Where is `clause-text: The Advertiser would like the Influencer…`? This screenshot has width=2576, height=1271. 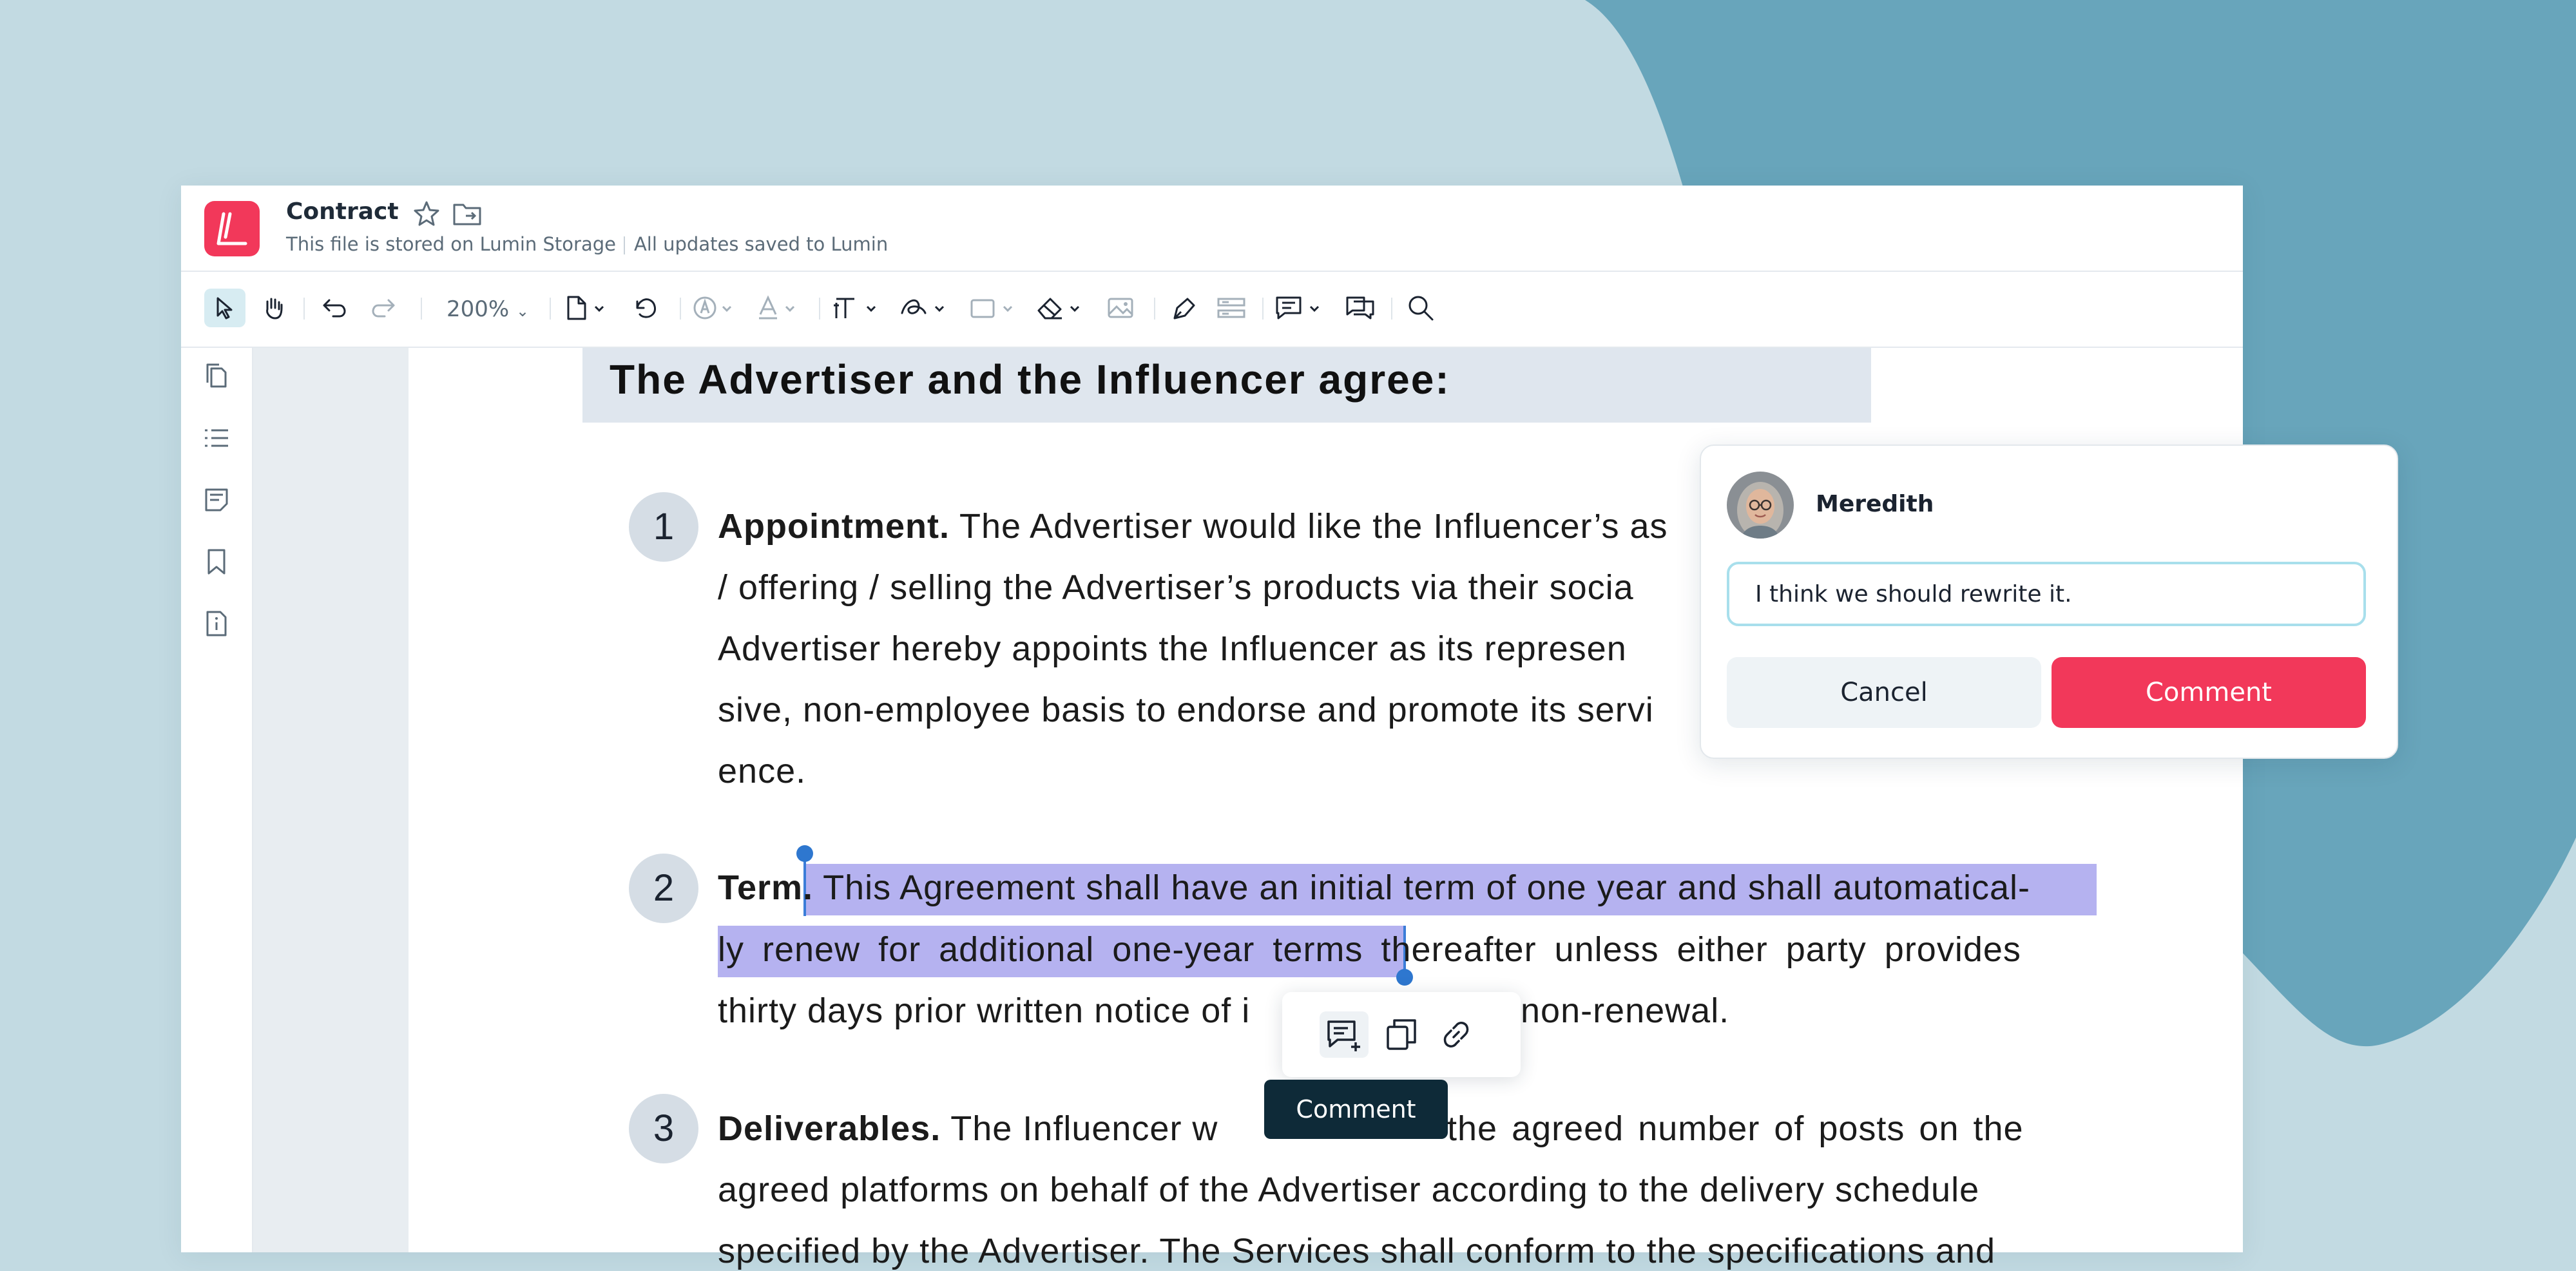 clause-text: The Advertiser would like the Influencer… is located at coordinates (1308, 526).